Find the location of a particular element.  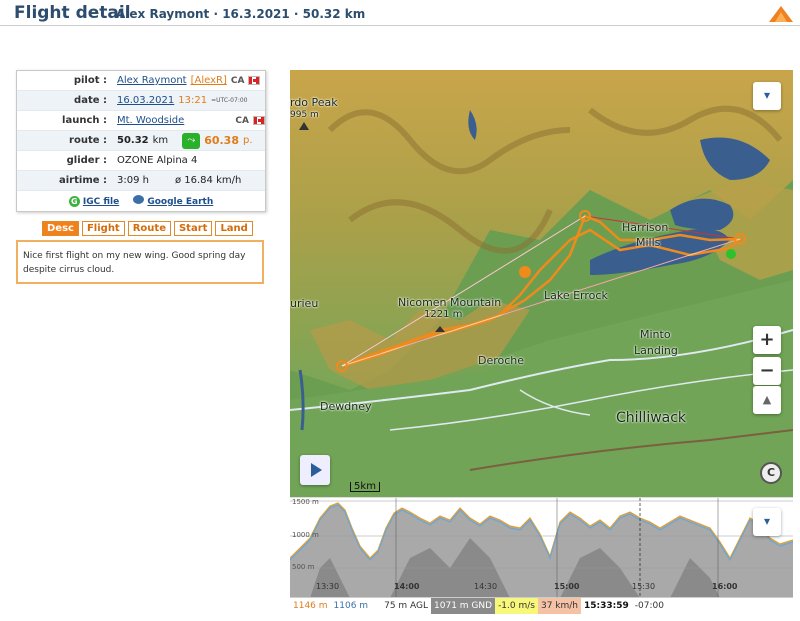

route-points-unit: p. is located at coordinates (247, 140).